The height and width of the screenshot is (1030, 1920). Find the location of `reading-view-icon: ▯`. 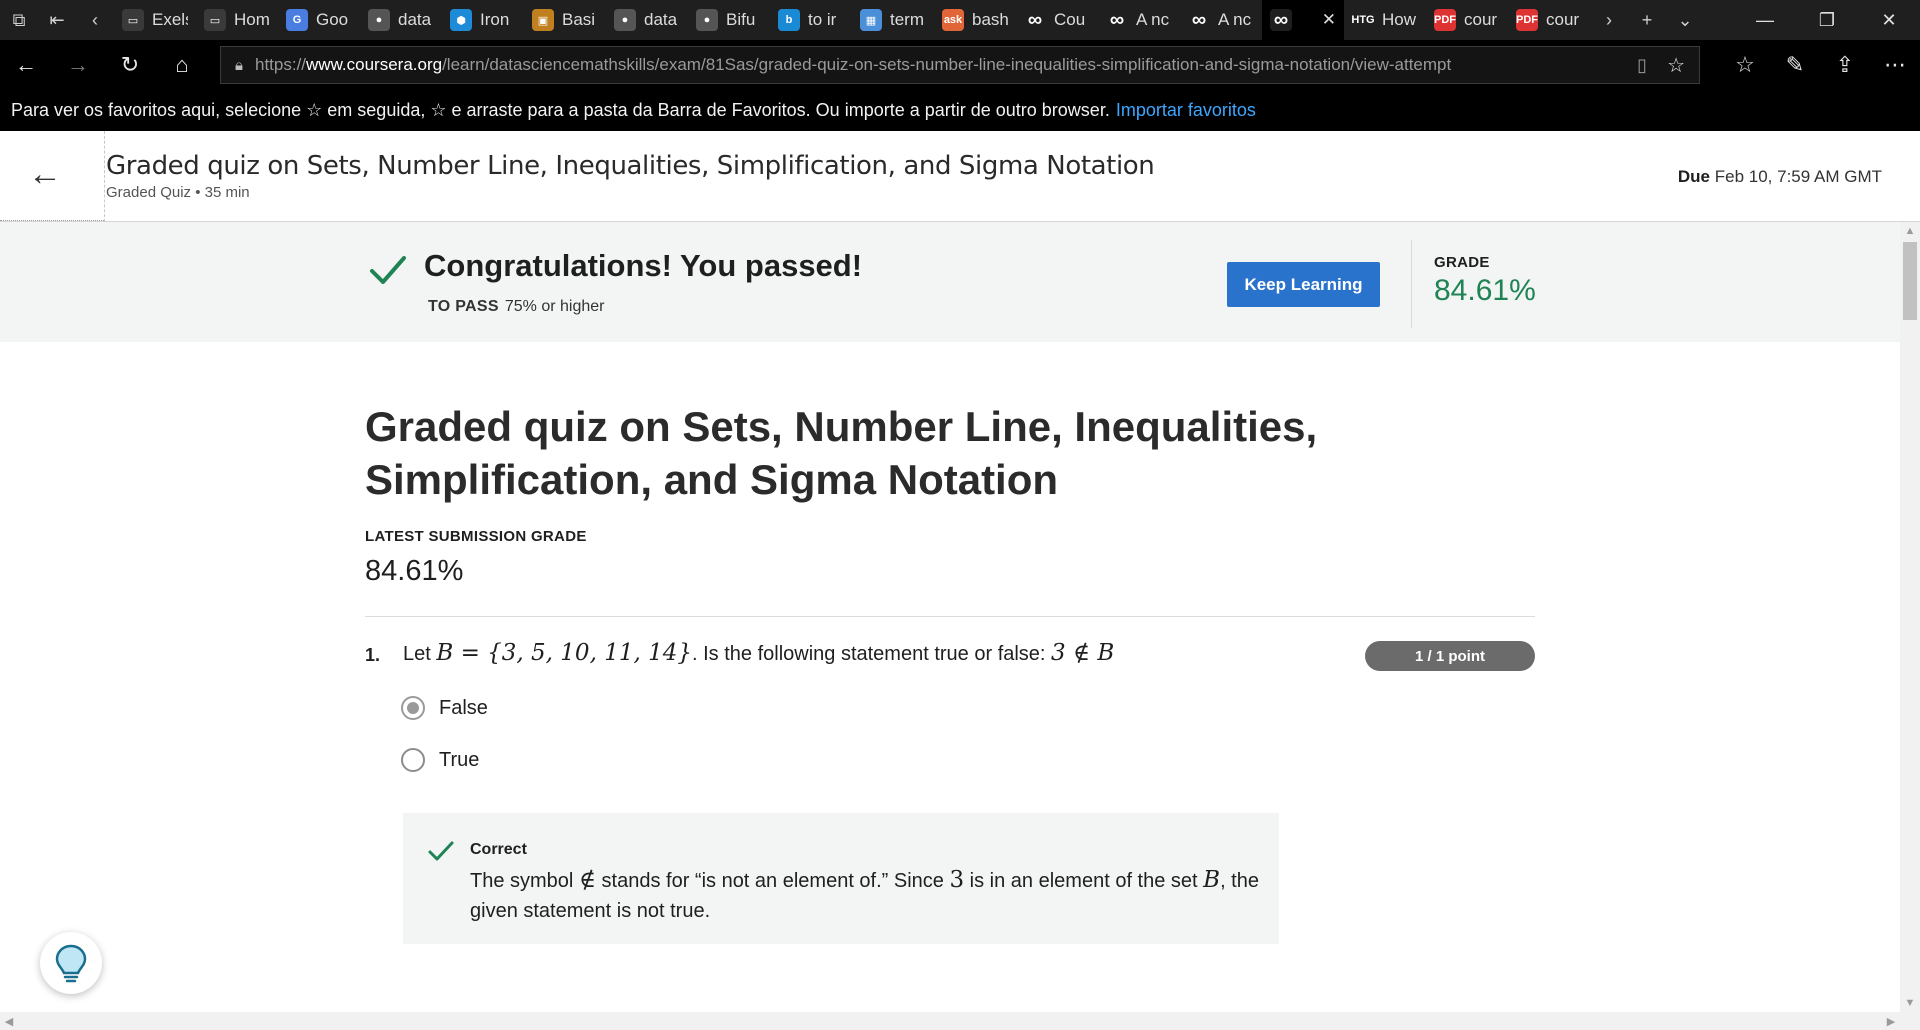

reading-view-icon: ▯ is located at coordinates (1642, 65).